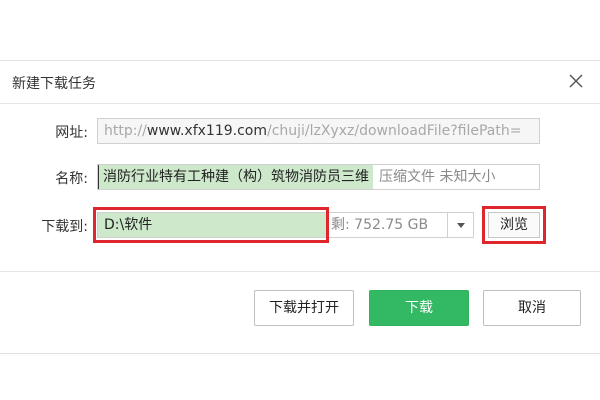 Image resolution: width=600 pixels, height=400 pixels. I want to click on download-button: 下载, so click(419, 308).